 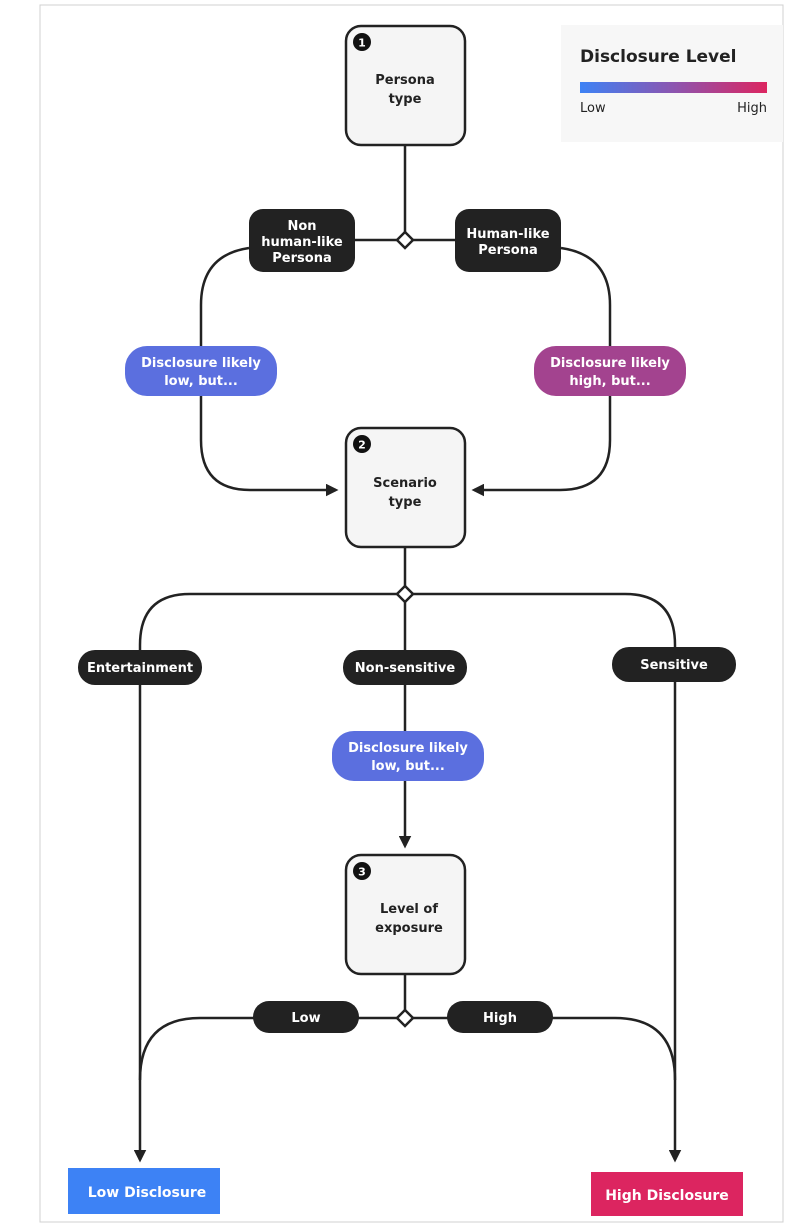 I want to click on branch-non-human-like-persona: Non human-like Persona, so click(x=302, y=240).